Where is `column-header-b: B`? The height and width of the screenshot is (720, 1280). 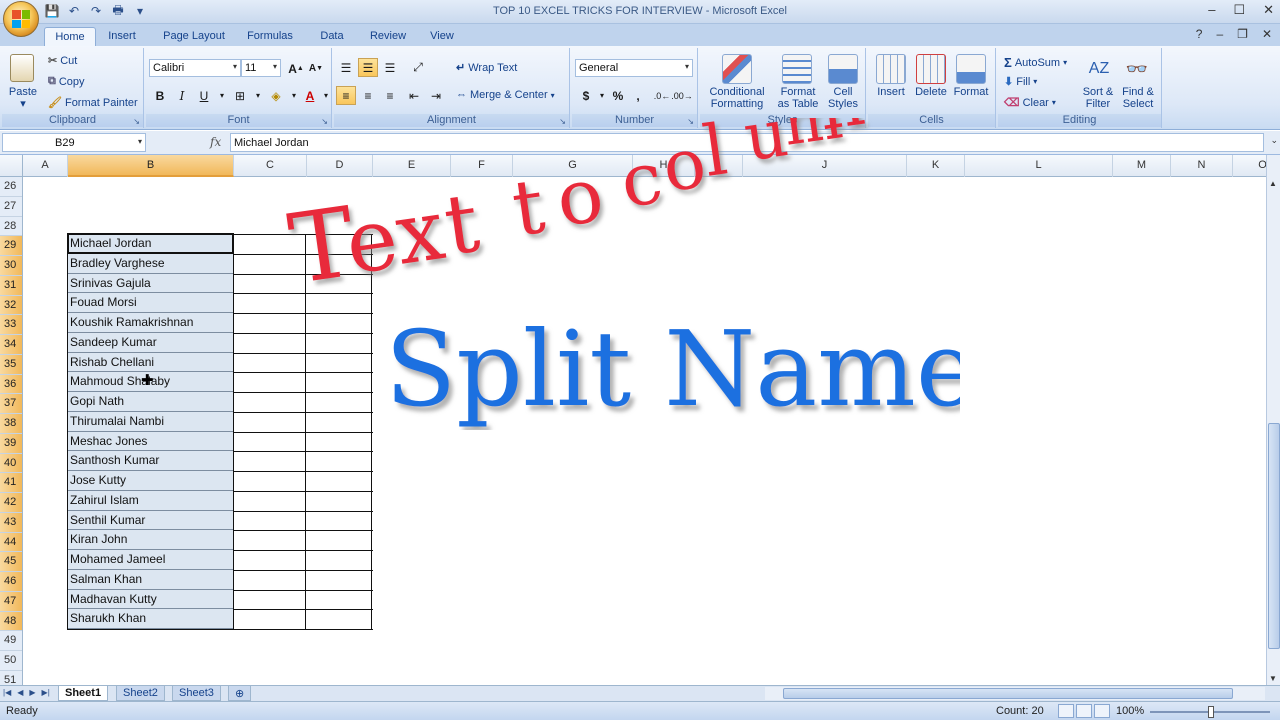
column-header-b: B is located at coordinates (151, 166).